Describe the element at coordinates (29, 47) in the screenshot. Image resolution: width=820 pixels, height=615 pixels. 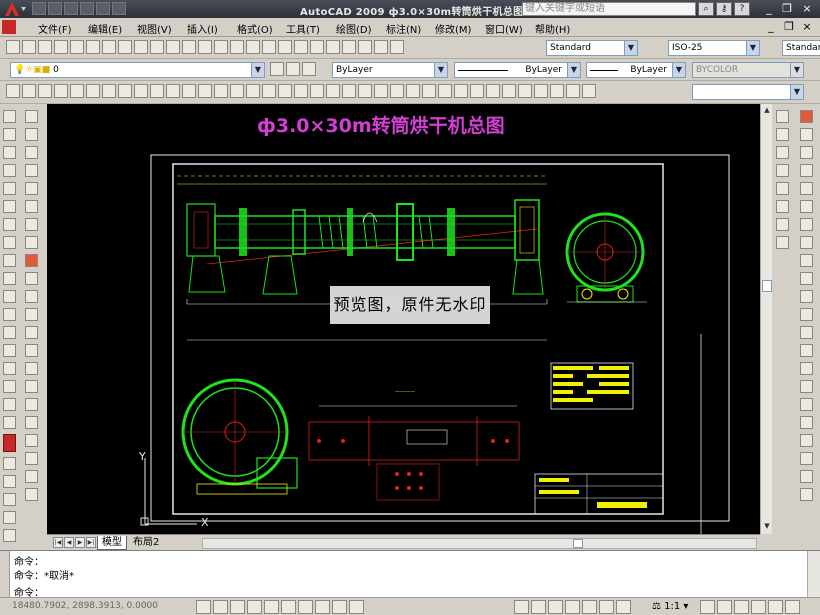
I see `open-icon` at that location.